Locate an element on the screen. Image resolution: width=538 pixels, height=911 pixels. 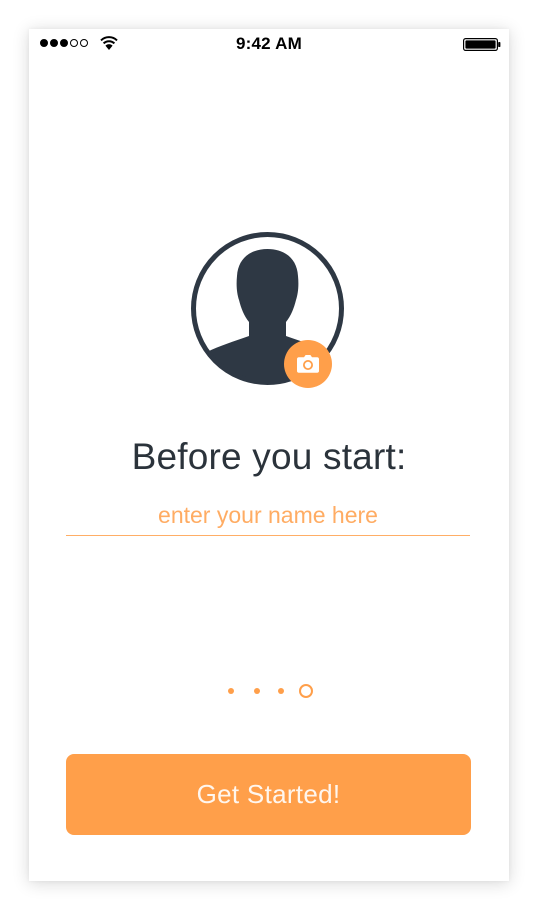
page-dot-active is located at coordinates (306, 691).